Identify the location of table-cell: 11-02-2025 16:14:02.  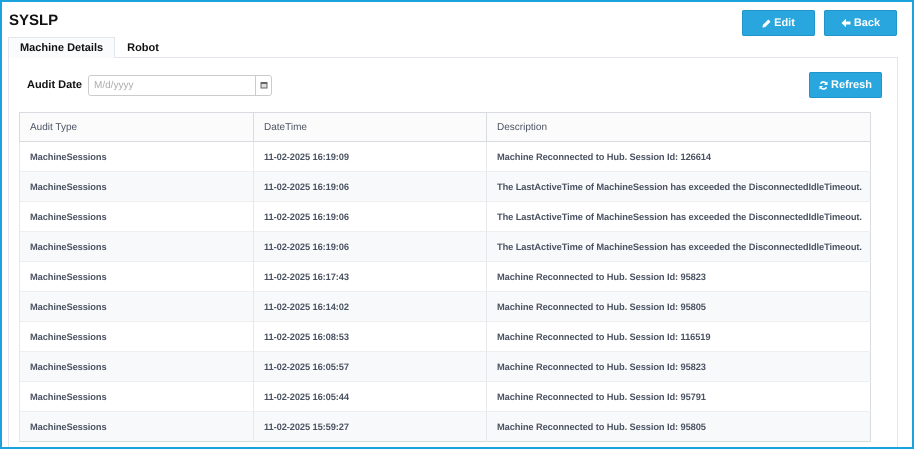
(370, 307).